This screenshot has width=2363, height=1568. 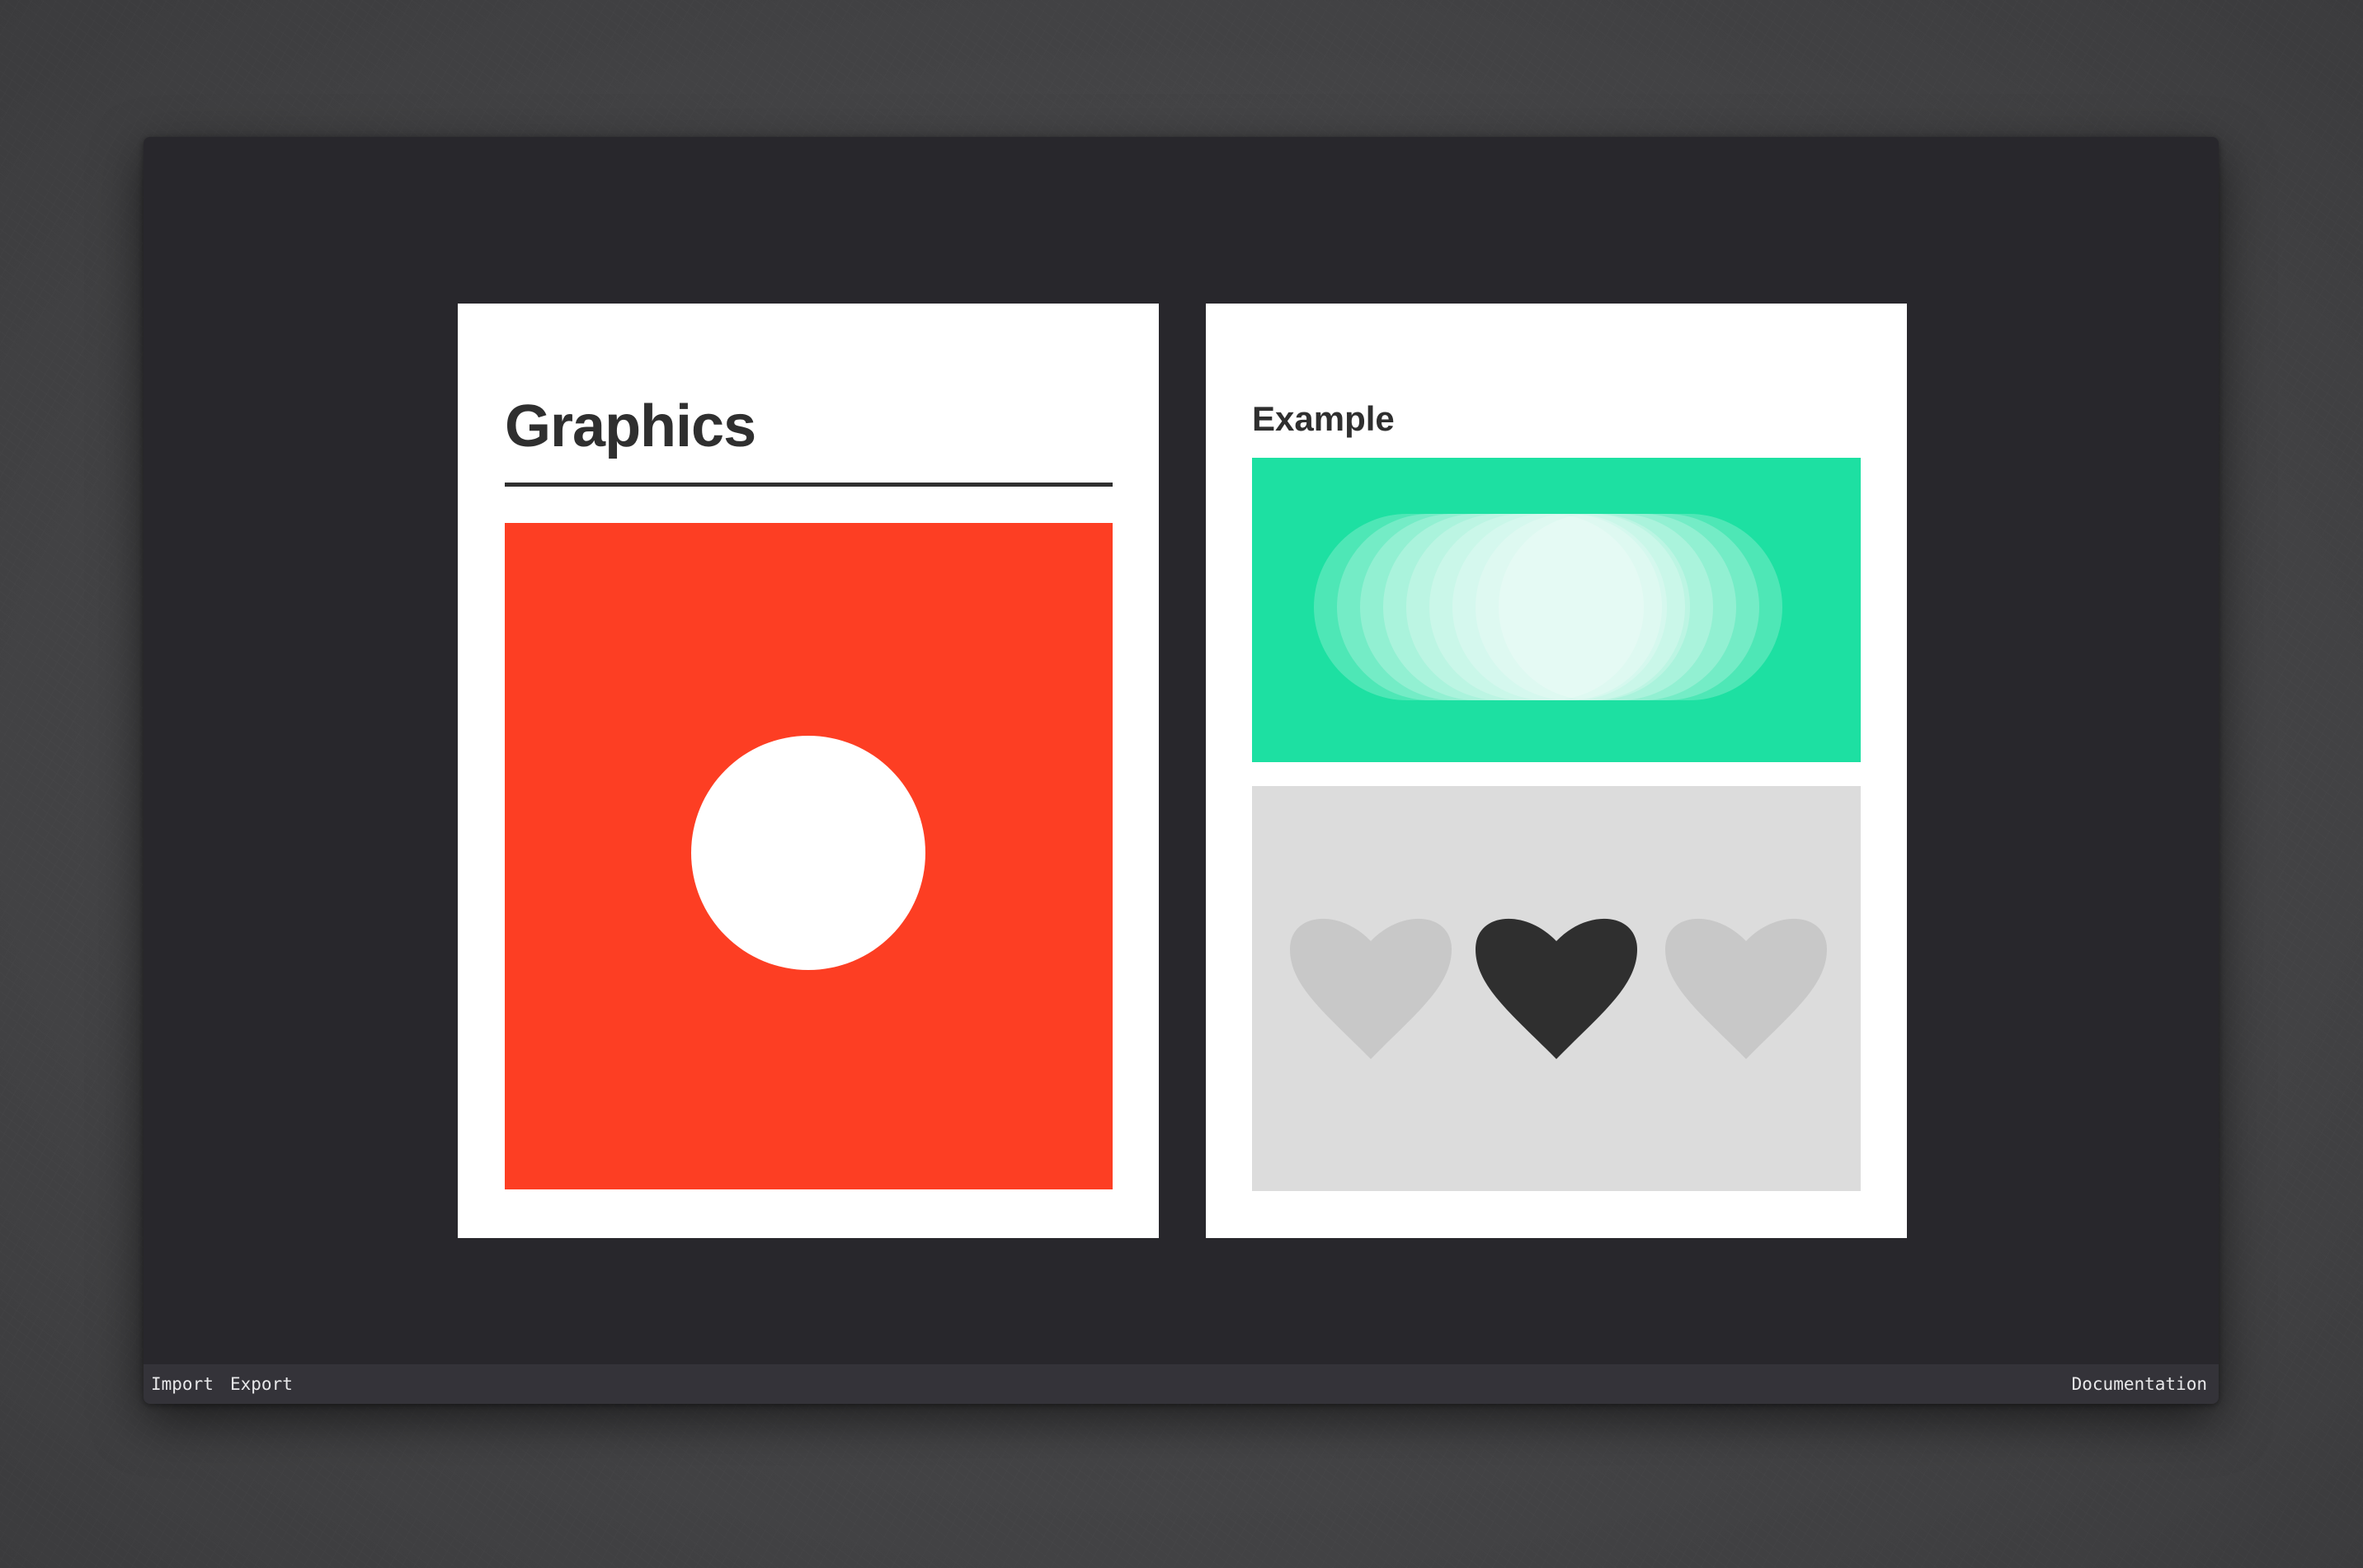 I want to click on white-circle-graphic, so click(x=808, y=853).